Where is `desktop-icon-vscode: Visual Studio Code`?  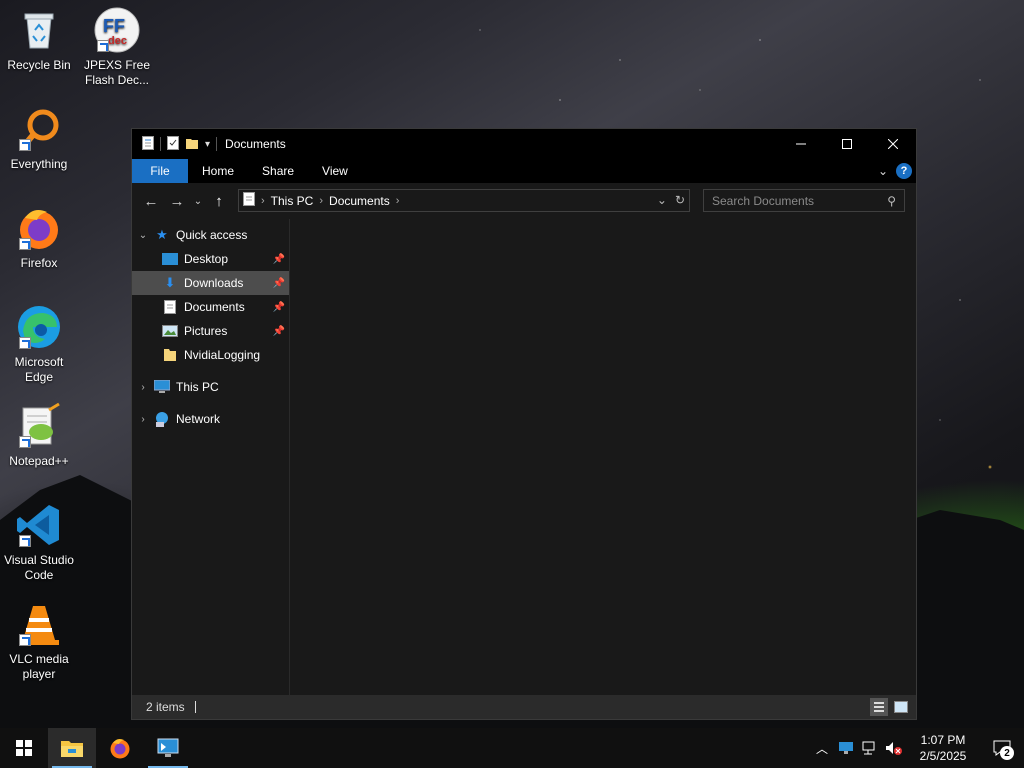 desktop-icon-vscode: Visual Studio Code is located at coordinates (39, 542).